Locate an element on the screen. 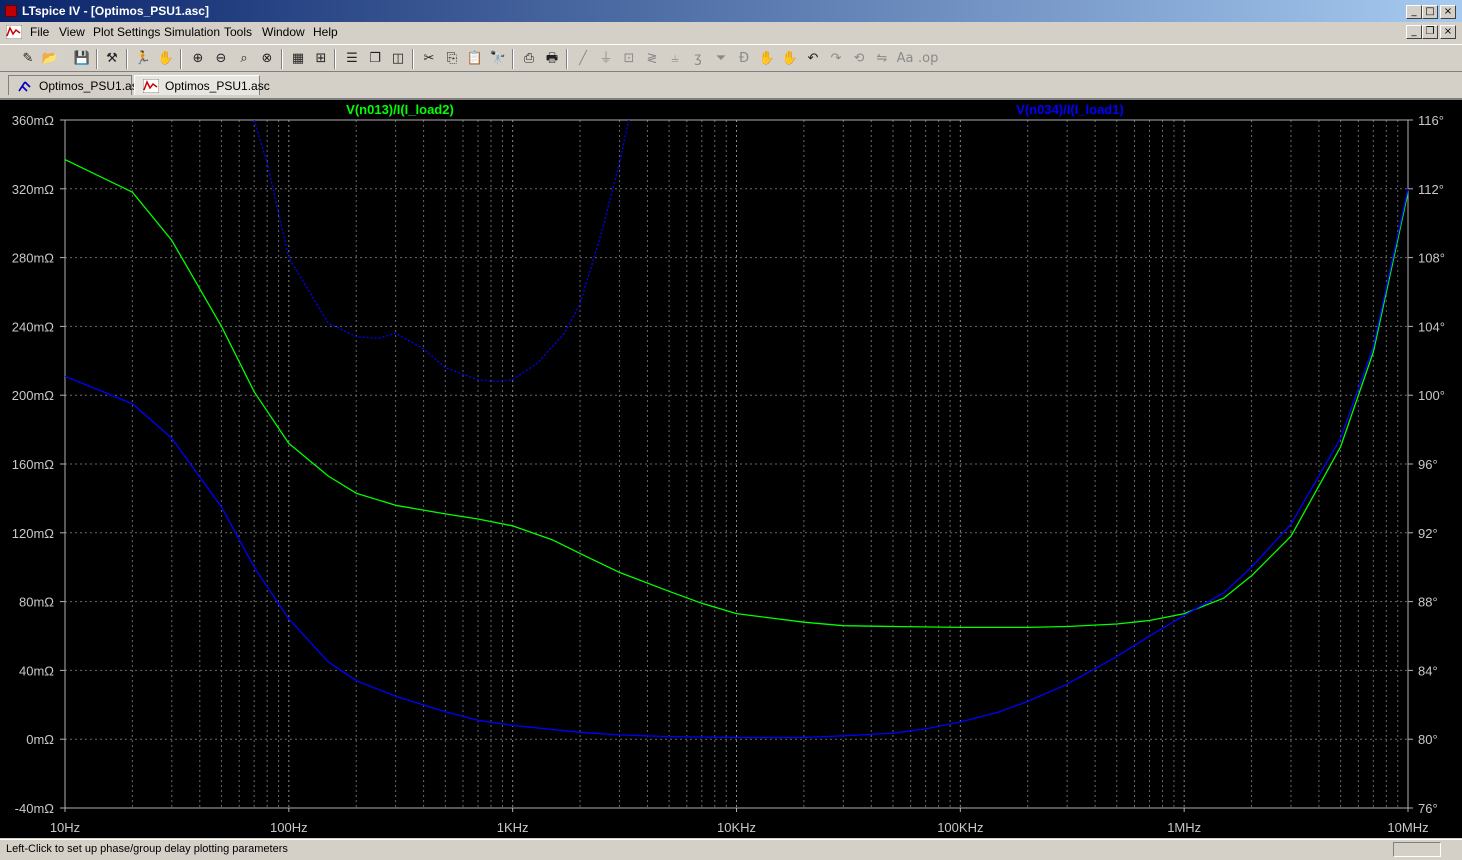  grid-icon: ⊞ is located at coordinates (321, 59).